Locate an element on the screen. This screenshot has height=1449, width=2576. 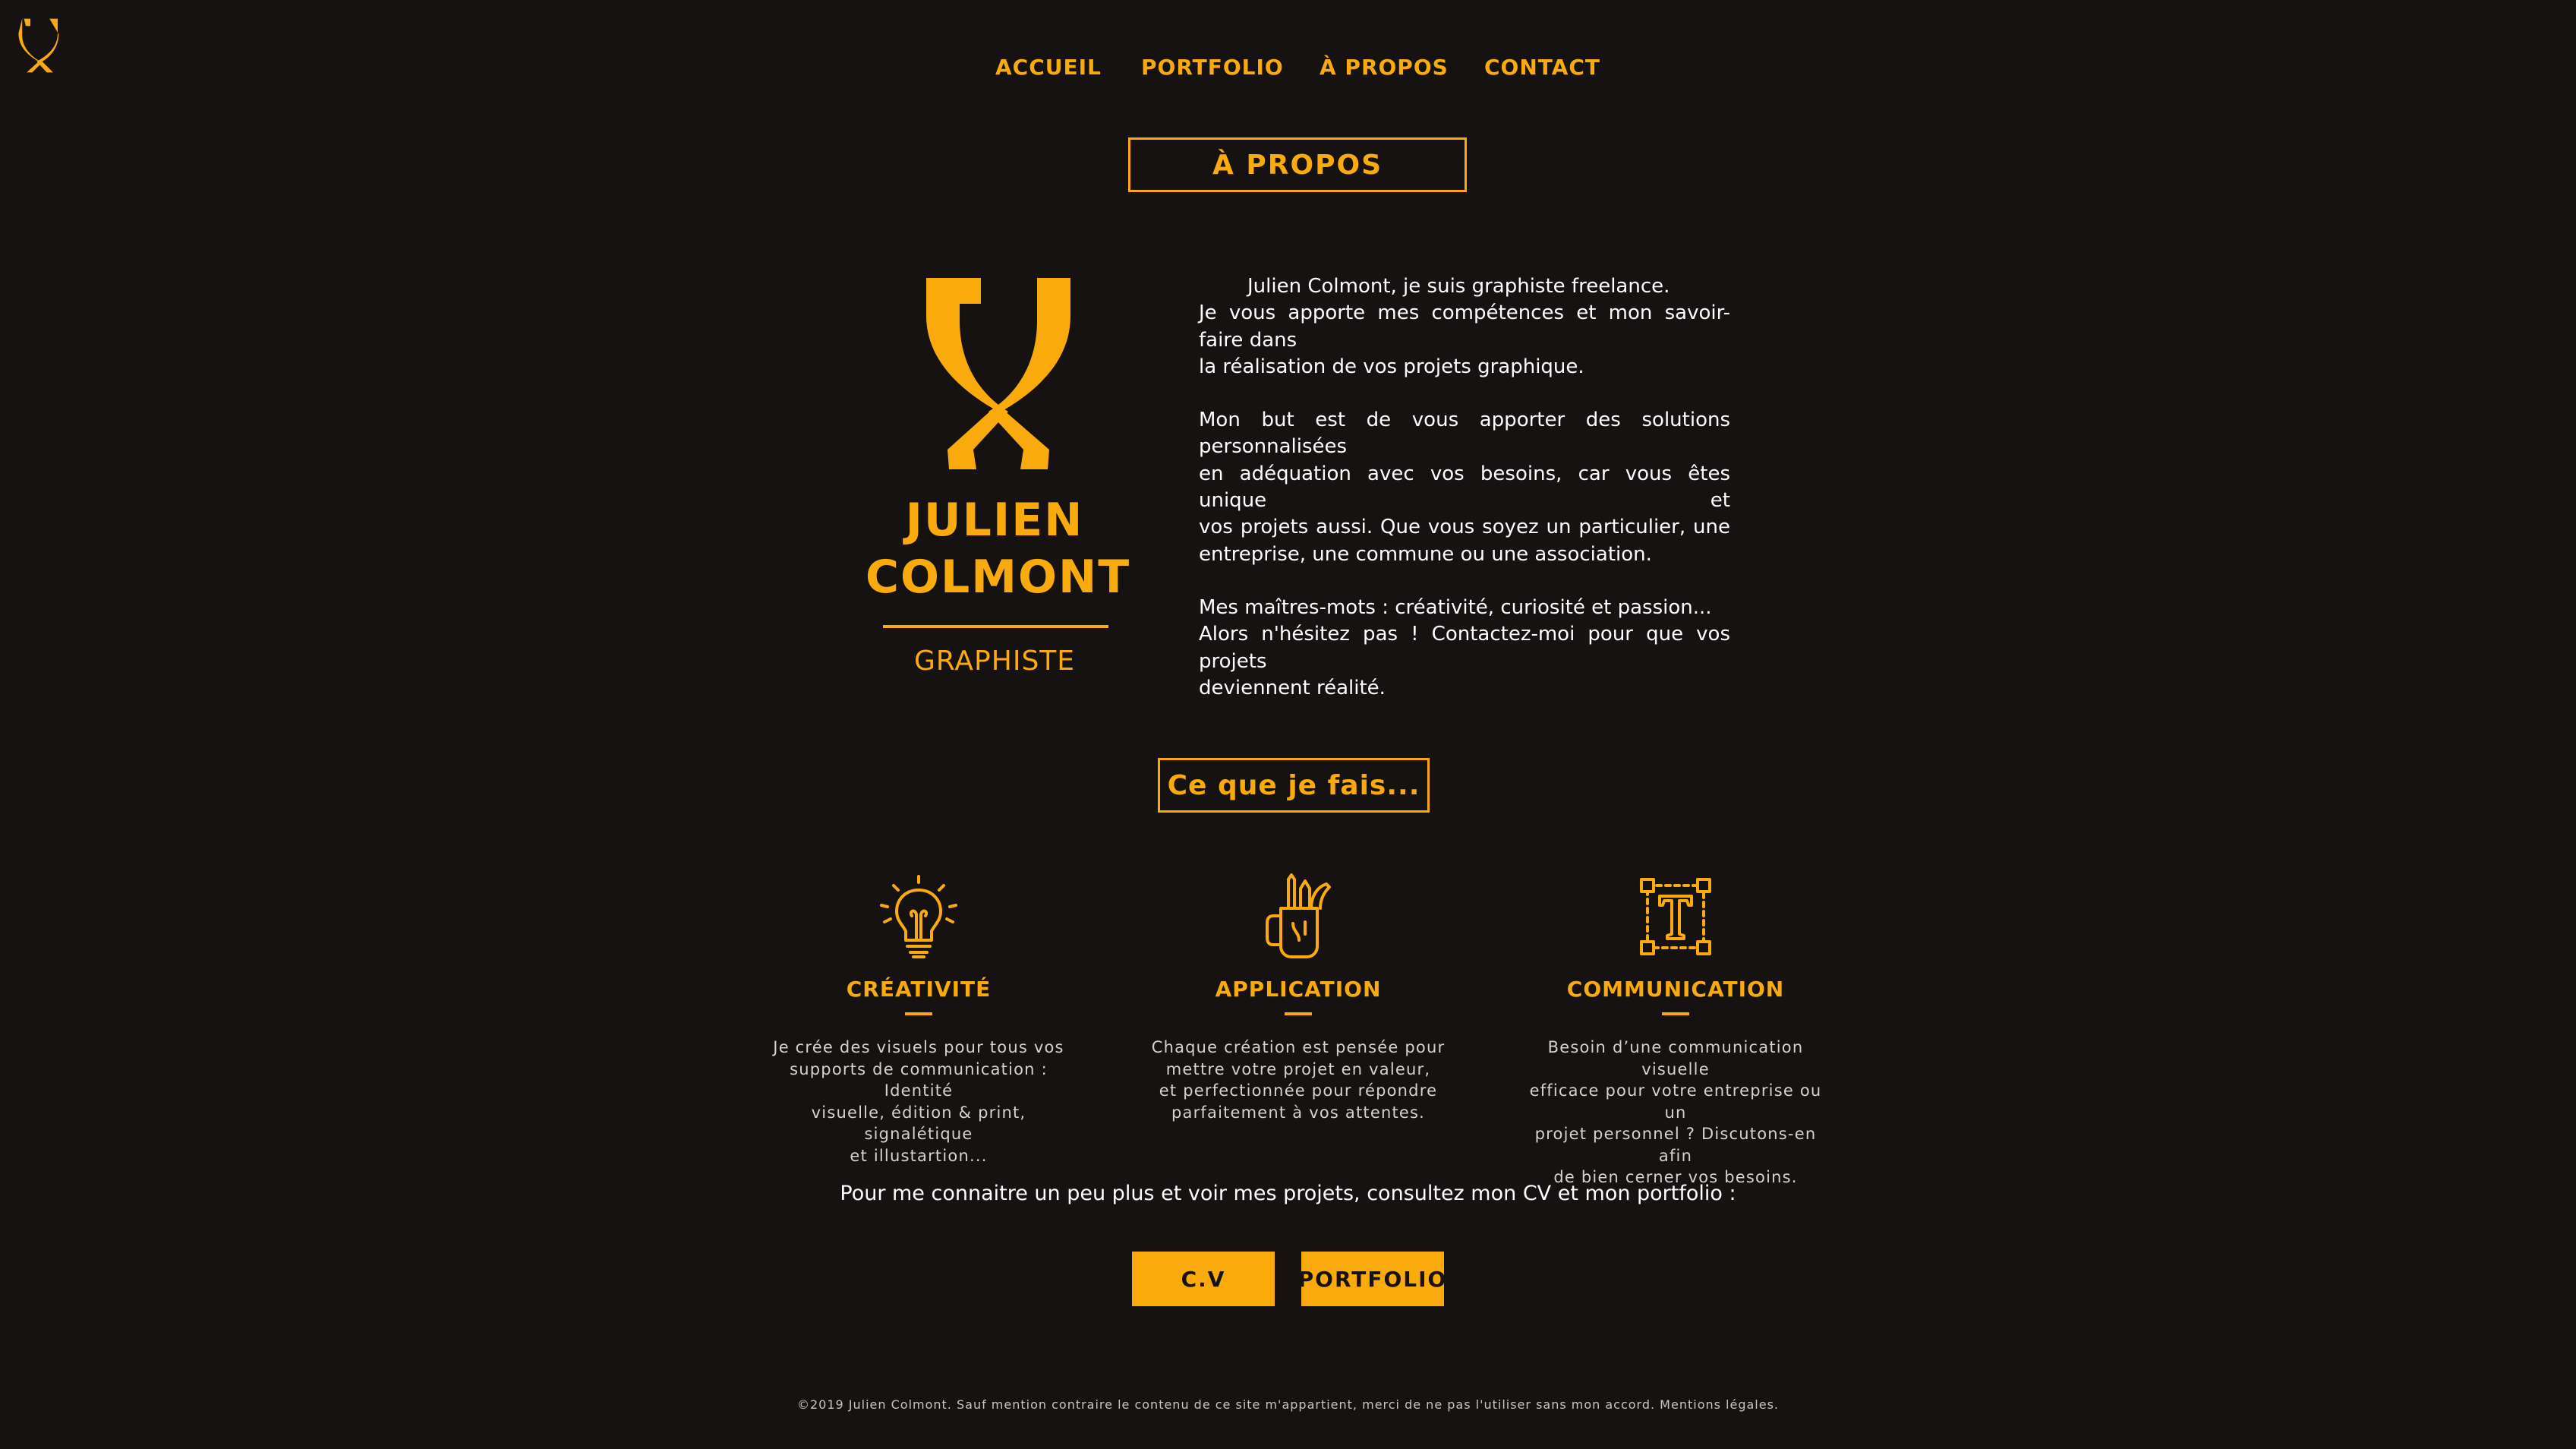
lightbulb-icon is located at coordinates (918, 916).